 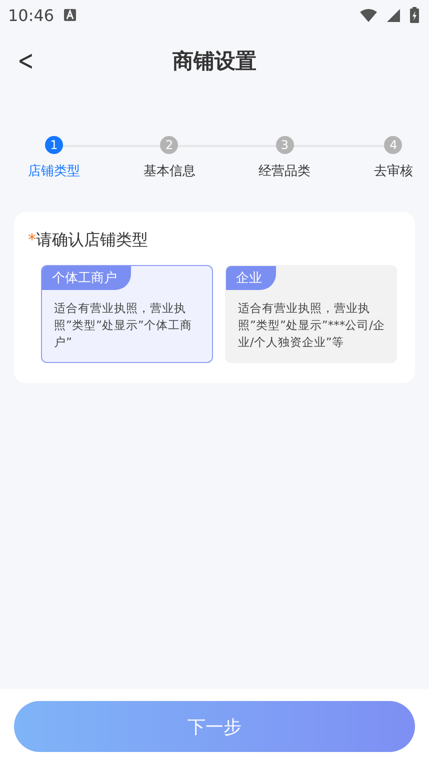 I want to click on store-type-option: 个体工商户 适合有营业执照，营业执照”类型”处显示”个体工商户”, so click(x=127, y=314).